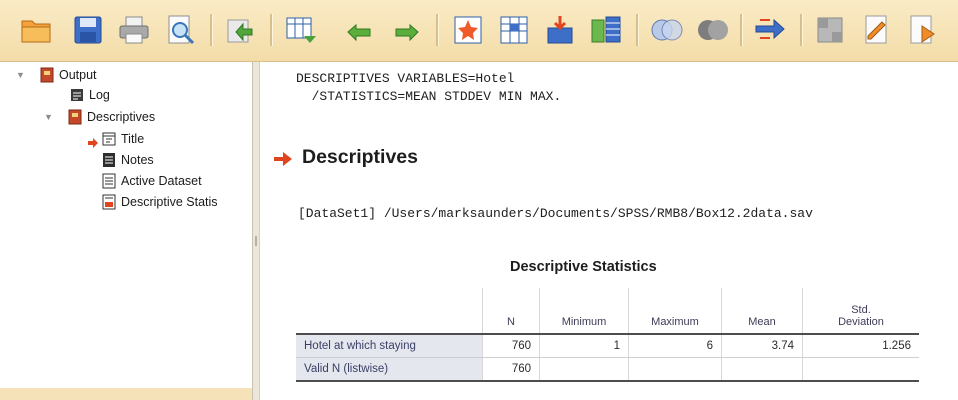  I want to click on column-header-std-line: Deviation, so click(861, 322).